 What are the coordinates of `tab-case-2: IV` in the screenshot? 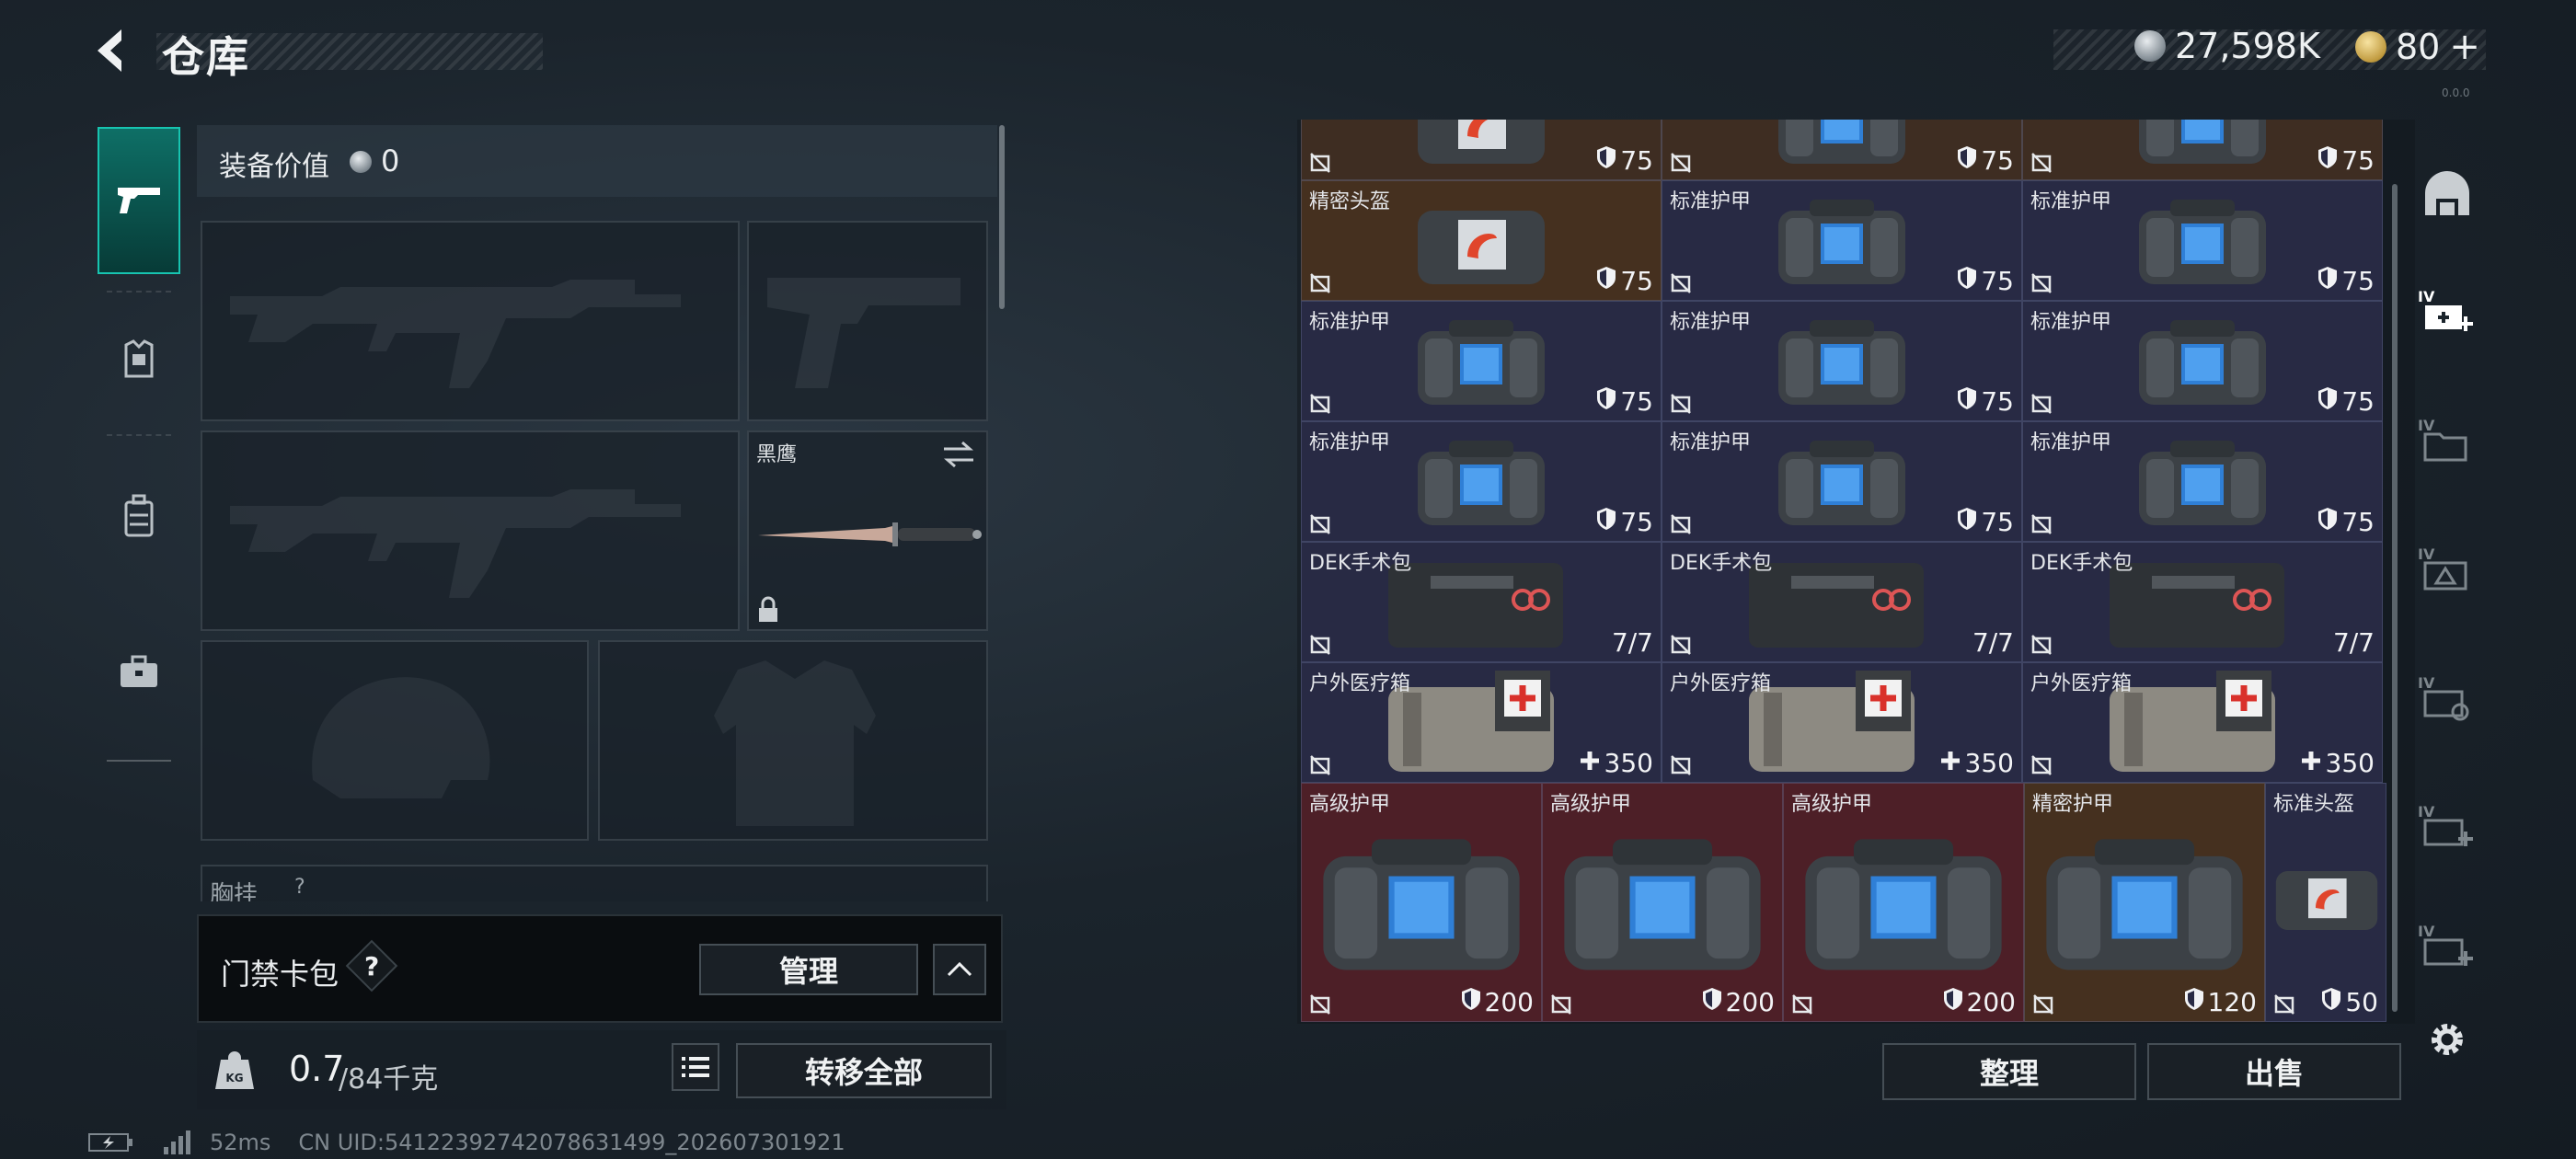 It's located at (2447, 441).